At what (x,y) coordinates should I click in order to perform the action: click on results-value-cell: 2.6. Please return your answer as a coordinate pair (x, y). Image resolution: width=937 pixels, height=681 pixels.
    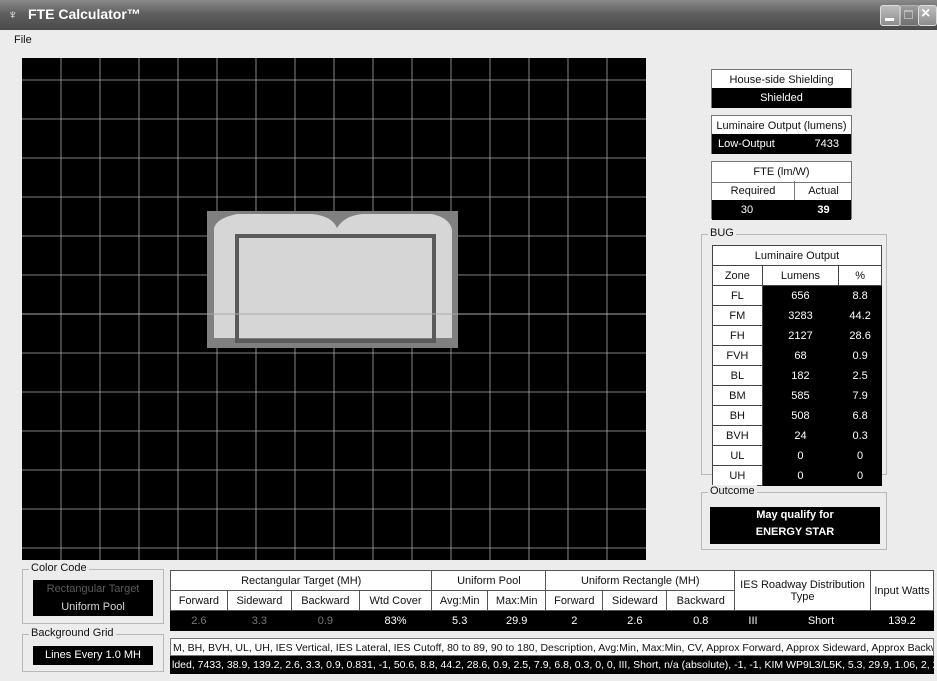
    Looking at the image, I should click on (199, 620).